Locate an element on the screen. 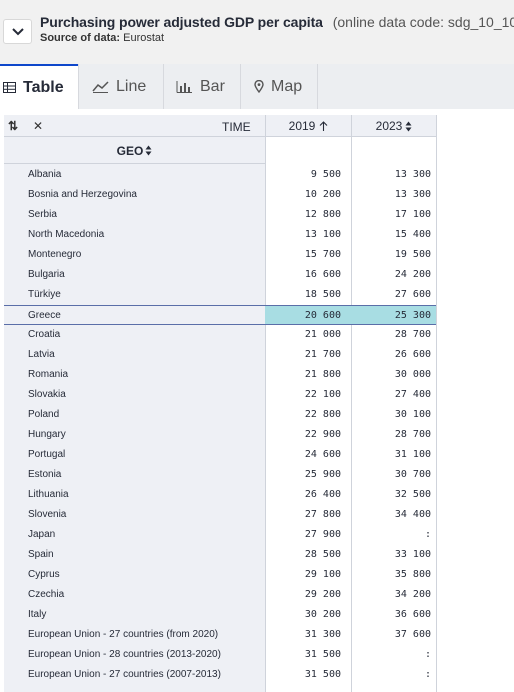  value-cell-2019: 18 500 is located at coordinates (322, 294).